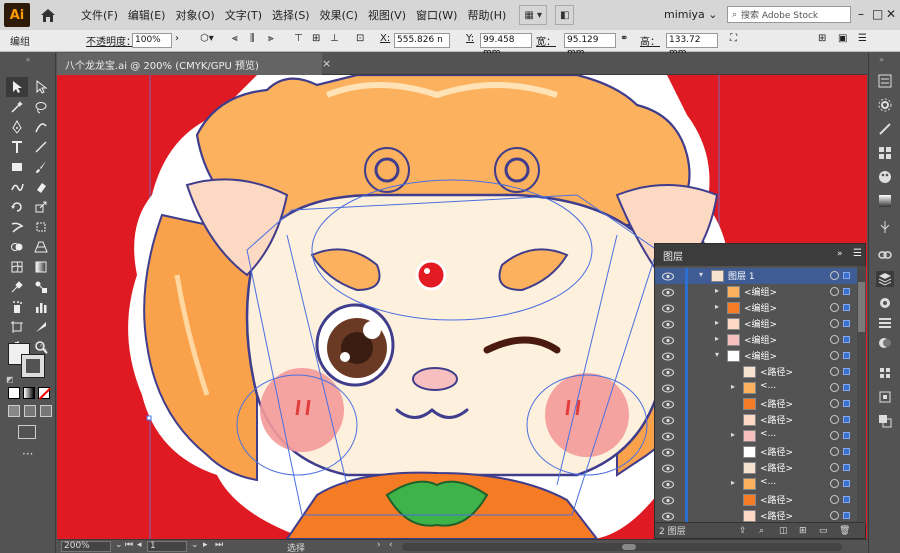  I want to click on direct-selection-tool-icon, so click(41, 87).